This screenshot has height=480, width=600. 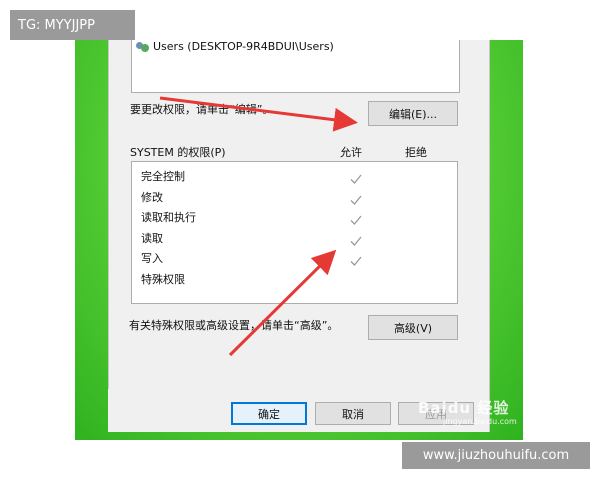 What do you see at coordinates (72, 25) in the screenshot?
I see `tag-label: TG: MYYJJPP` at bounding box center [72, 25].